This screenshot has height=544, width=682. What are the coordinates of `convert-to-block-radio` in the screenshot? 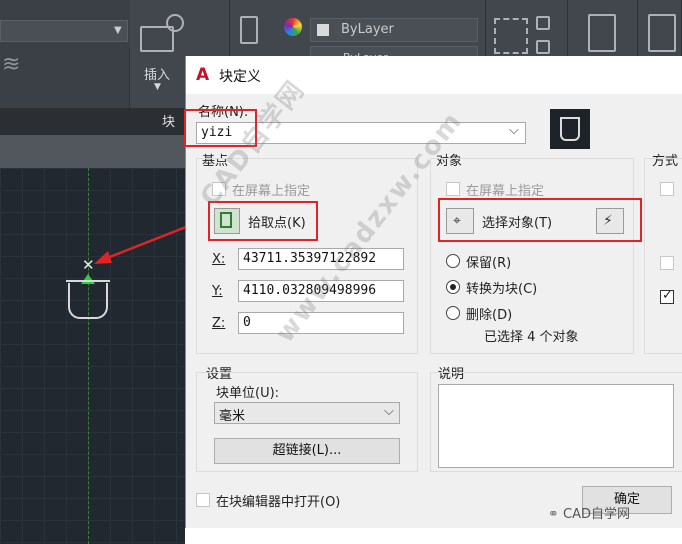 It's located at (453, 287).